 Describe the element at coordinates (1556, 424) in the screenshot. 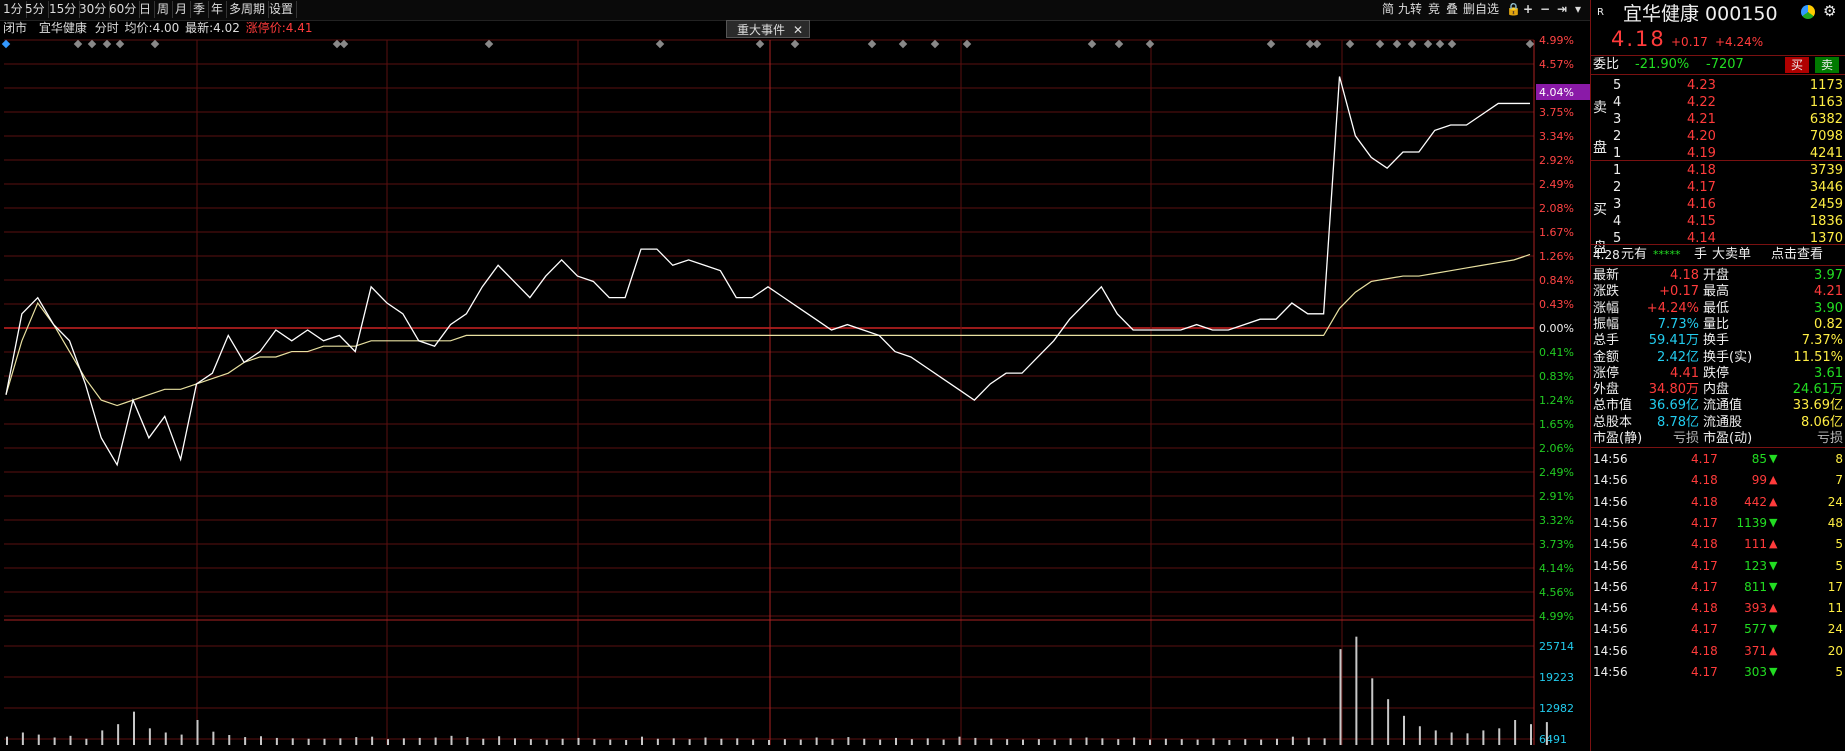

I see `price-axis-label: 1.65%` at that location.